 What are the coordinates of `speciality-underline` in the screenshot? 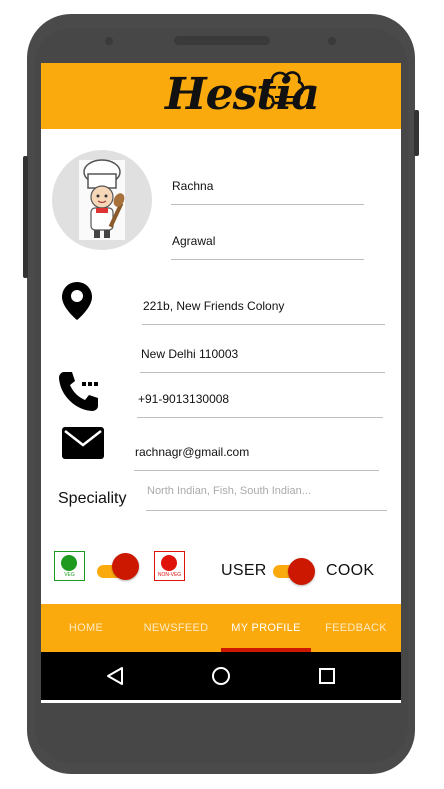 It's located at (266, 510).